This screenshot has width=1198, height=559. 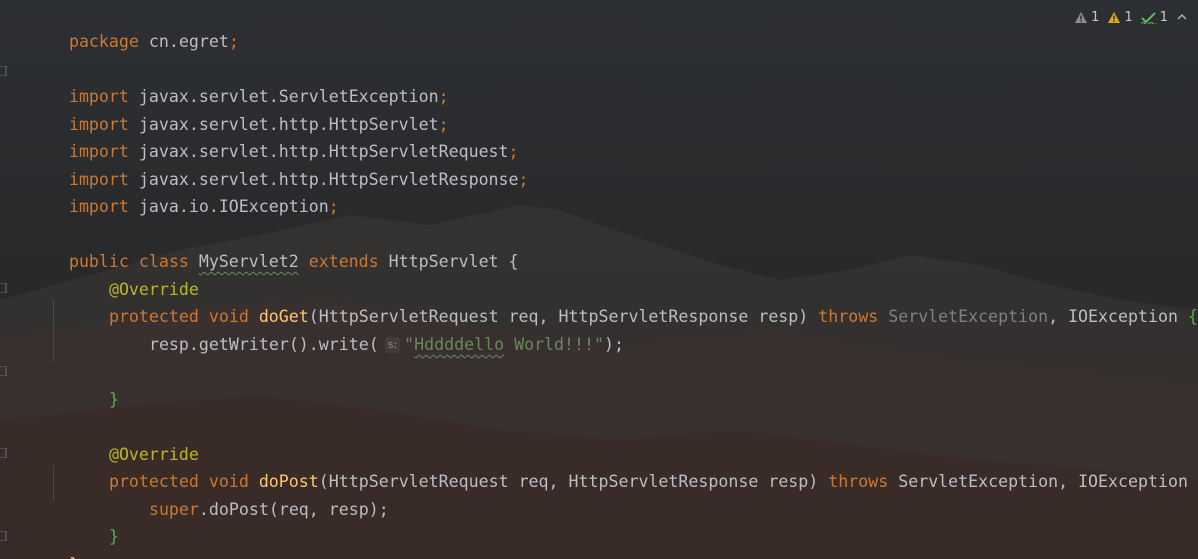 I want to click on weak-warnings-indicator: 1, so click(x=1120, y=17).